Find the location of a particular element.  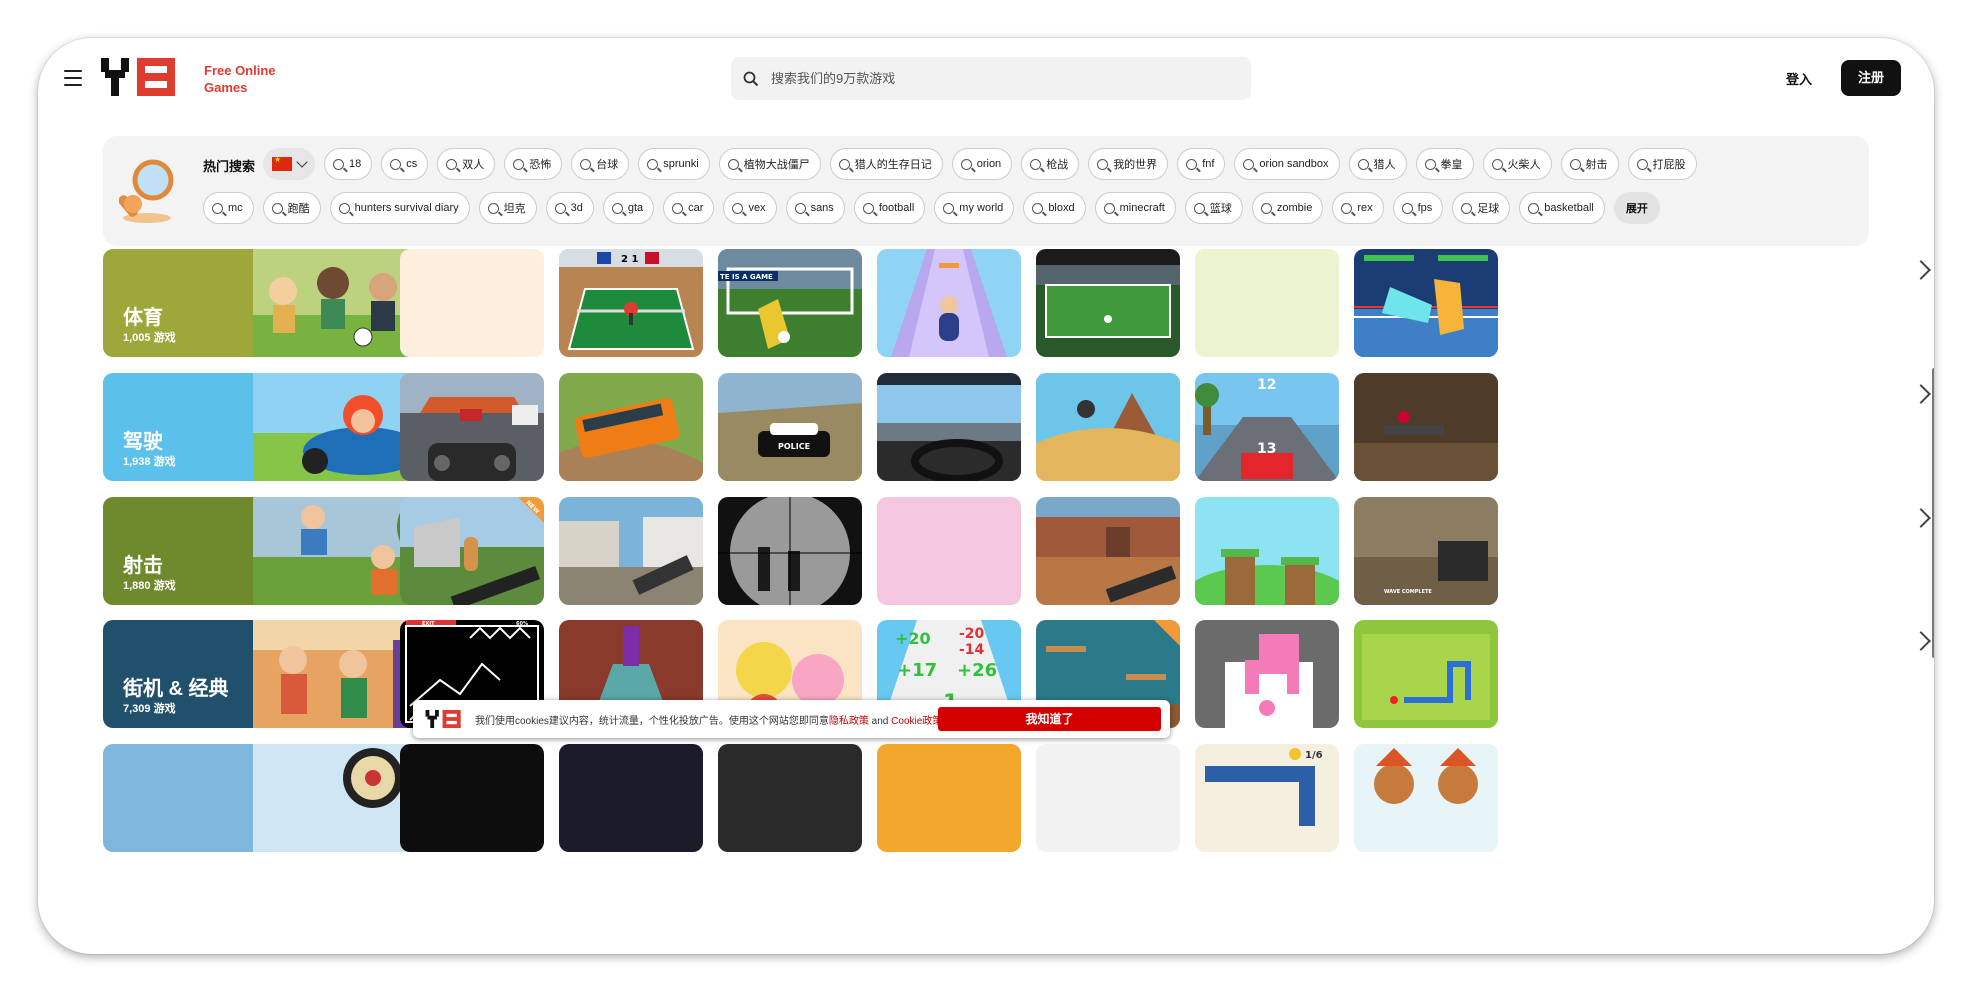

hot-search-tag: 植物大战僵尸 is located at coordinates (769, 164).